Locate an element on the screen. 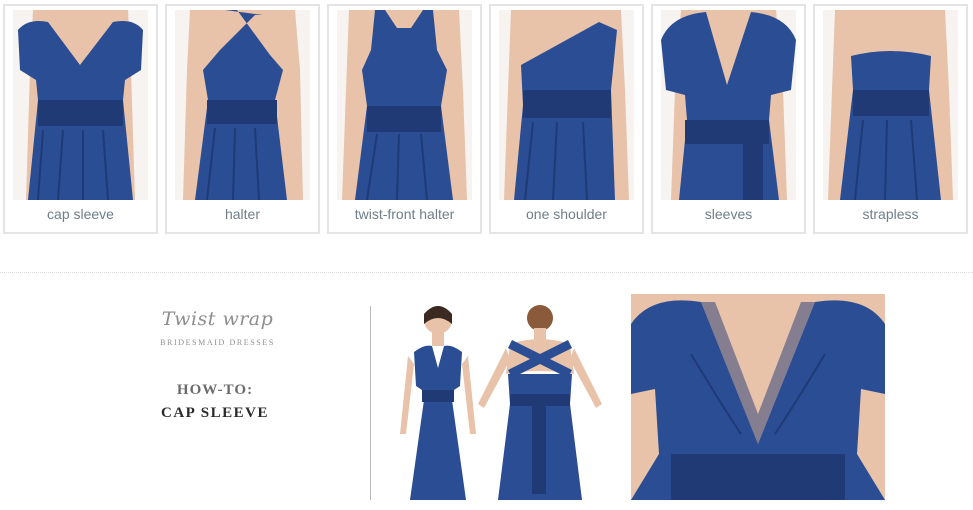  style-label: halter is located at coordinates (242, 214).